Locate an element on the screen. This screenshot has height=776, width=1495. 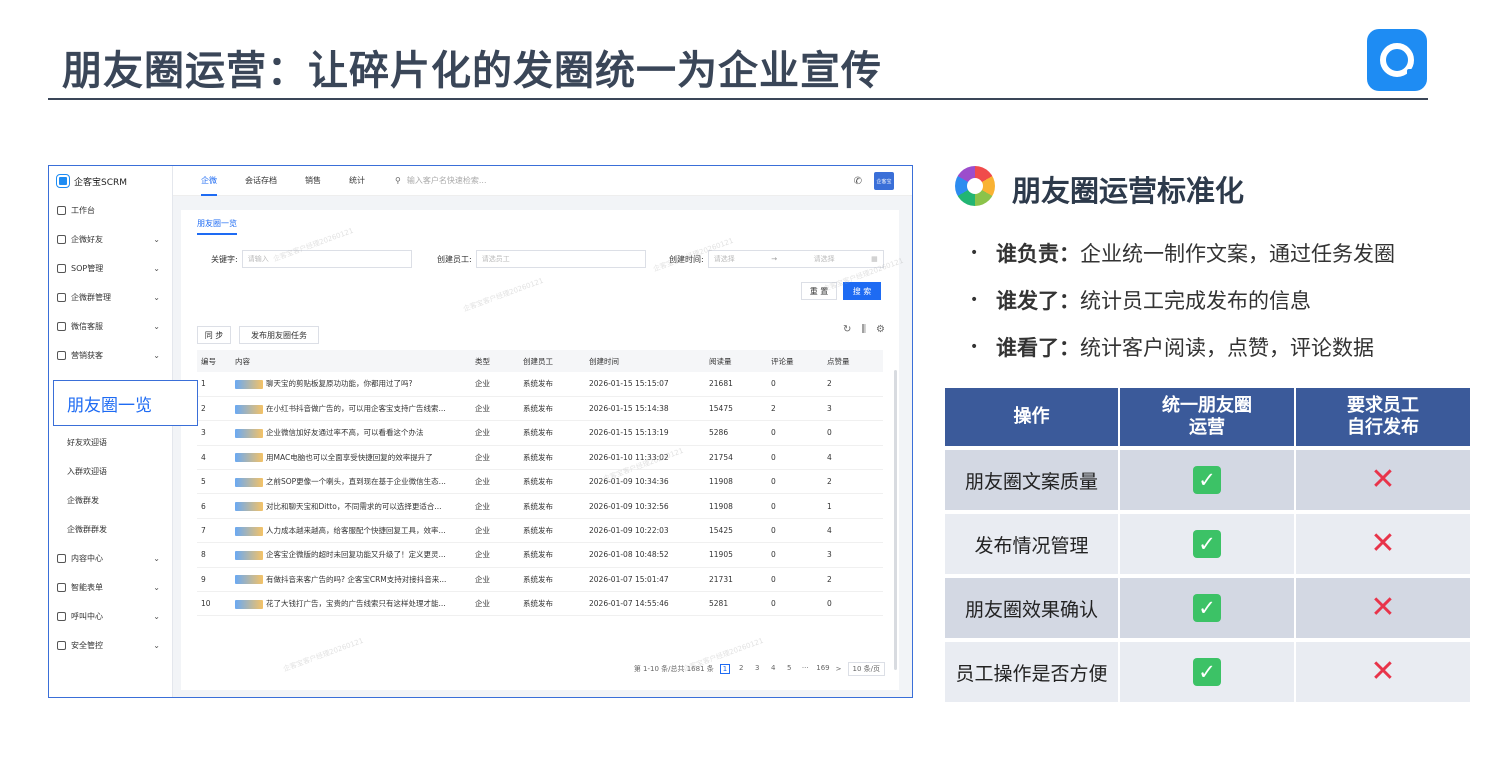
slide-title: 朋友圈运营：让碎片化的发圈统一为企业宣传 is located at coordinates (472, 71).